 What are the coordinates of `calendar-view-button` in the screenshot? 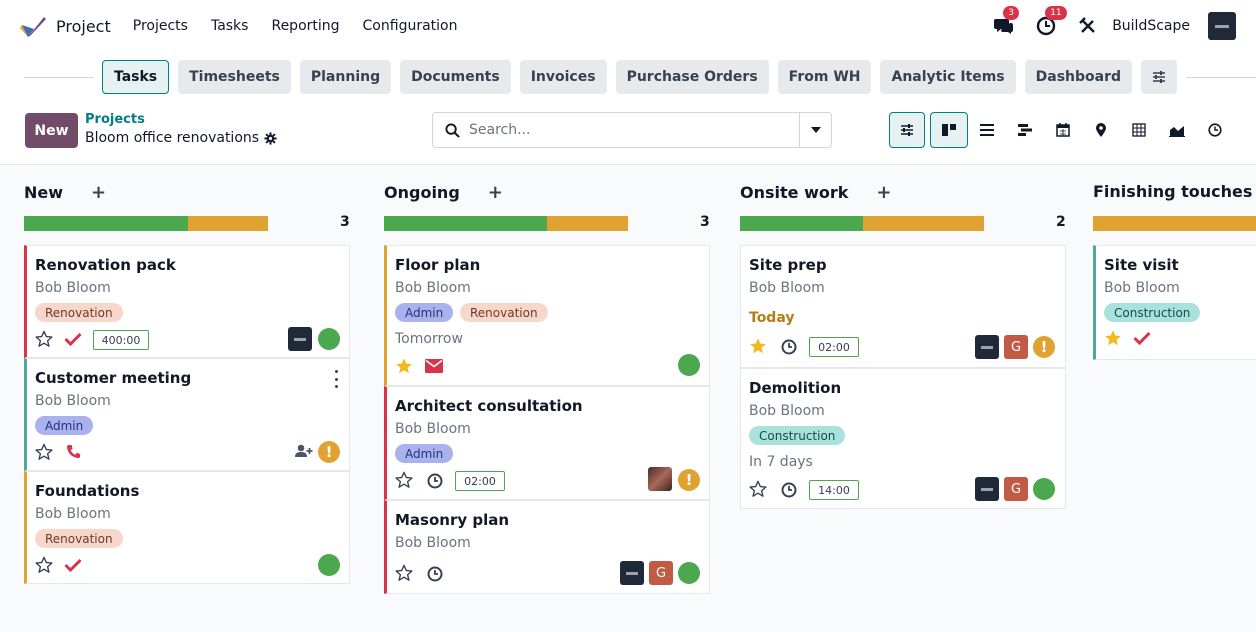 It's located at (1063, 130).